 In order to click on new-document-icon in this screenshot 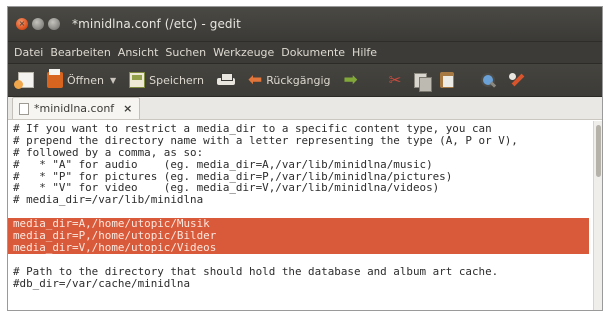, I will do `click(24, 80)`.